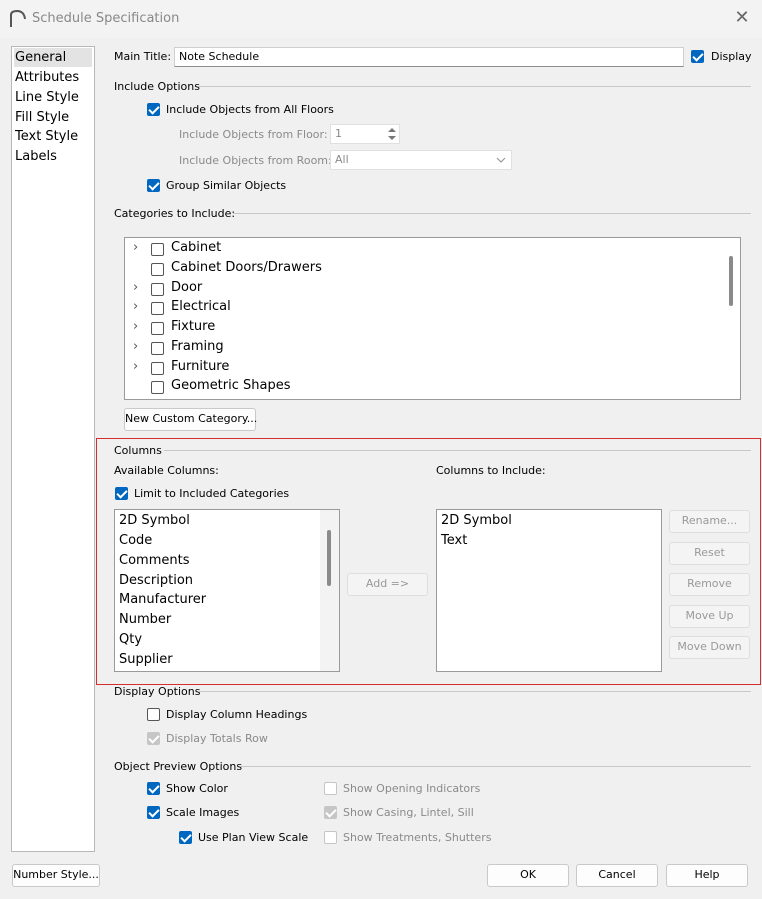 Image resolution: width=762 pixels, height=899 pixels. What do you see at coordinates (203, 812) in the screenshot?
I see `scale-images-label: Scale Images` at bounding box center [203, 812].